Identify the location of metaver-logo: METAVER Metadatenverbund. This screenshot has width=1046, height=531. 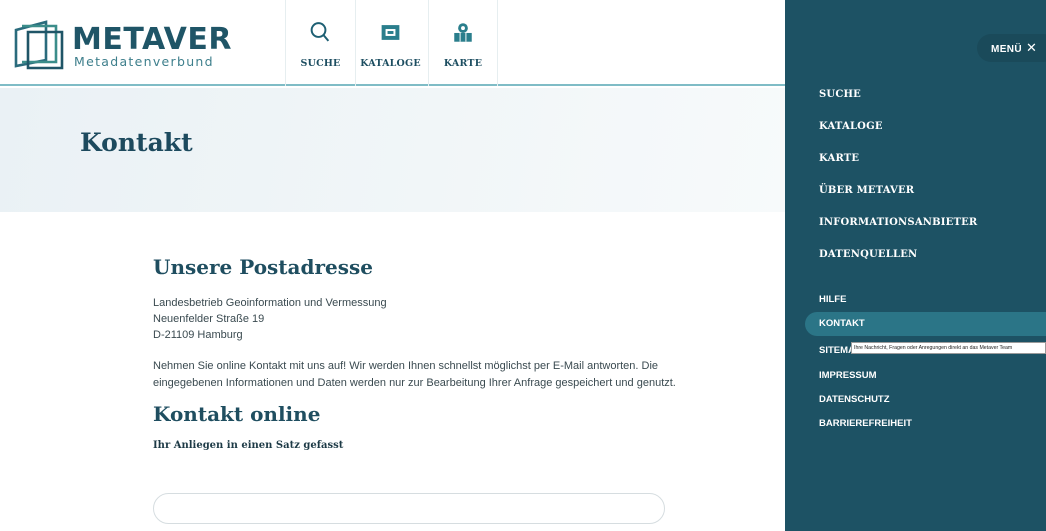
(121, 46).